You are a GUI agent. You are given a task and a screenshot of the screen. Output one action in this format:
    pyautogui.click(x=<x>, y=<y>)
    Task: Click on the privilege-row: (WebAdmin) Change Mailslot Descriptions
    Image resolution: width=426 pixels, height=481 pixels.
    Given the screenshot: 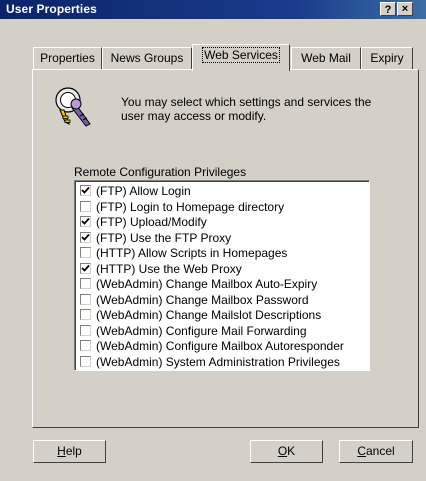 What is the action you would take?
    pyautogui.click(x=223, y=315)
    